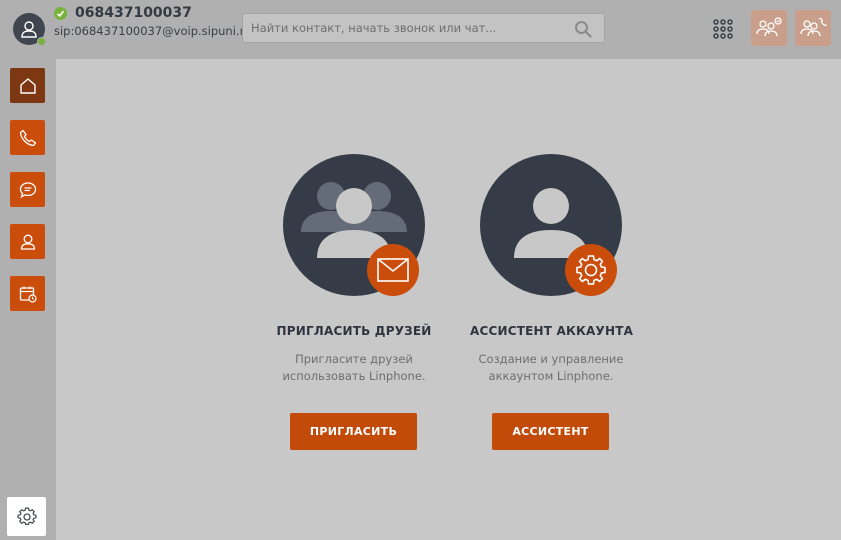 This screenshot has height=540, width=841. I want to click on nav-chat-button, so click(27, 189).